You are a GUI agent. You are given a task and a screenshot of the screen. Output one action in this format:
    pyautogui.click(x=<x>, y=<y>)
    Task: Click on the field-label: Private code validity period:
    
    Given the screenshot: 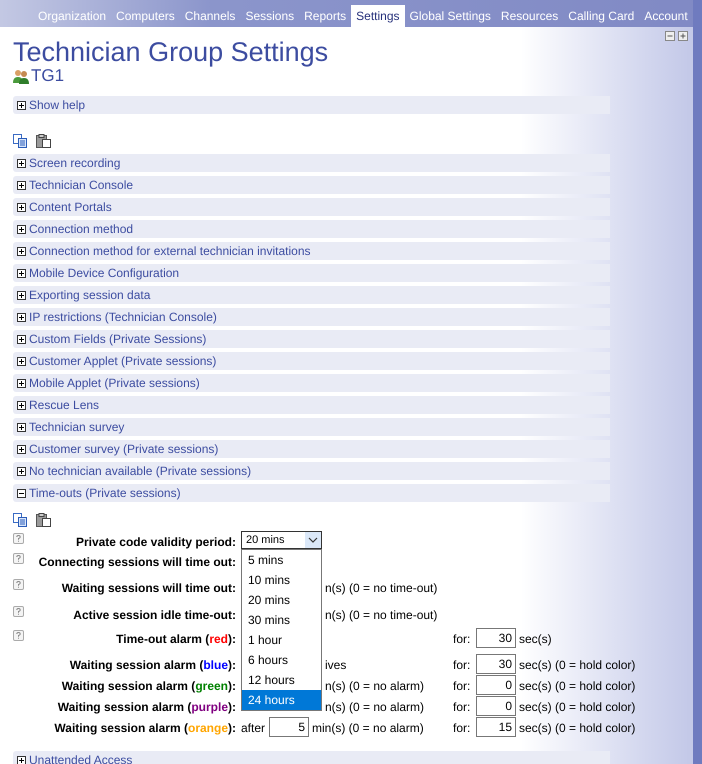 What is the action you would take?
    pyautogui.click(x=156, y=542)
    